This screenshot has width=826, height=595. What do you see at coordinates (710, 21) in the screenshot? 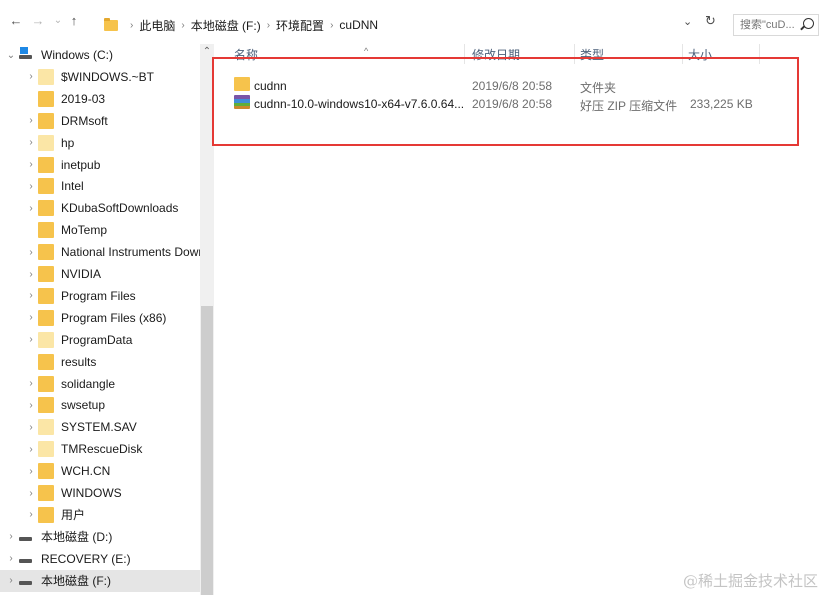
I see `refresh-icon: ↻` at bounding box center [710, 21].